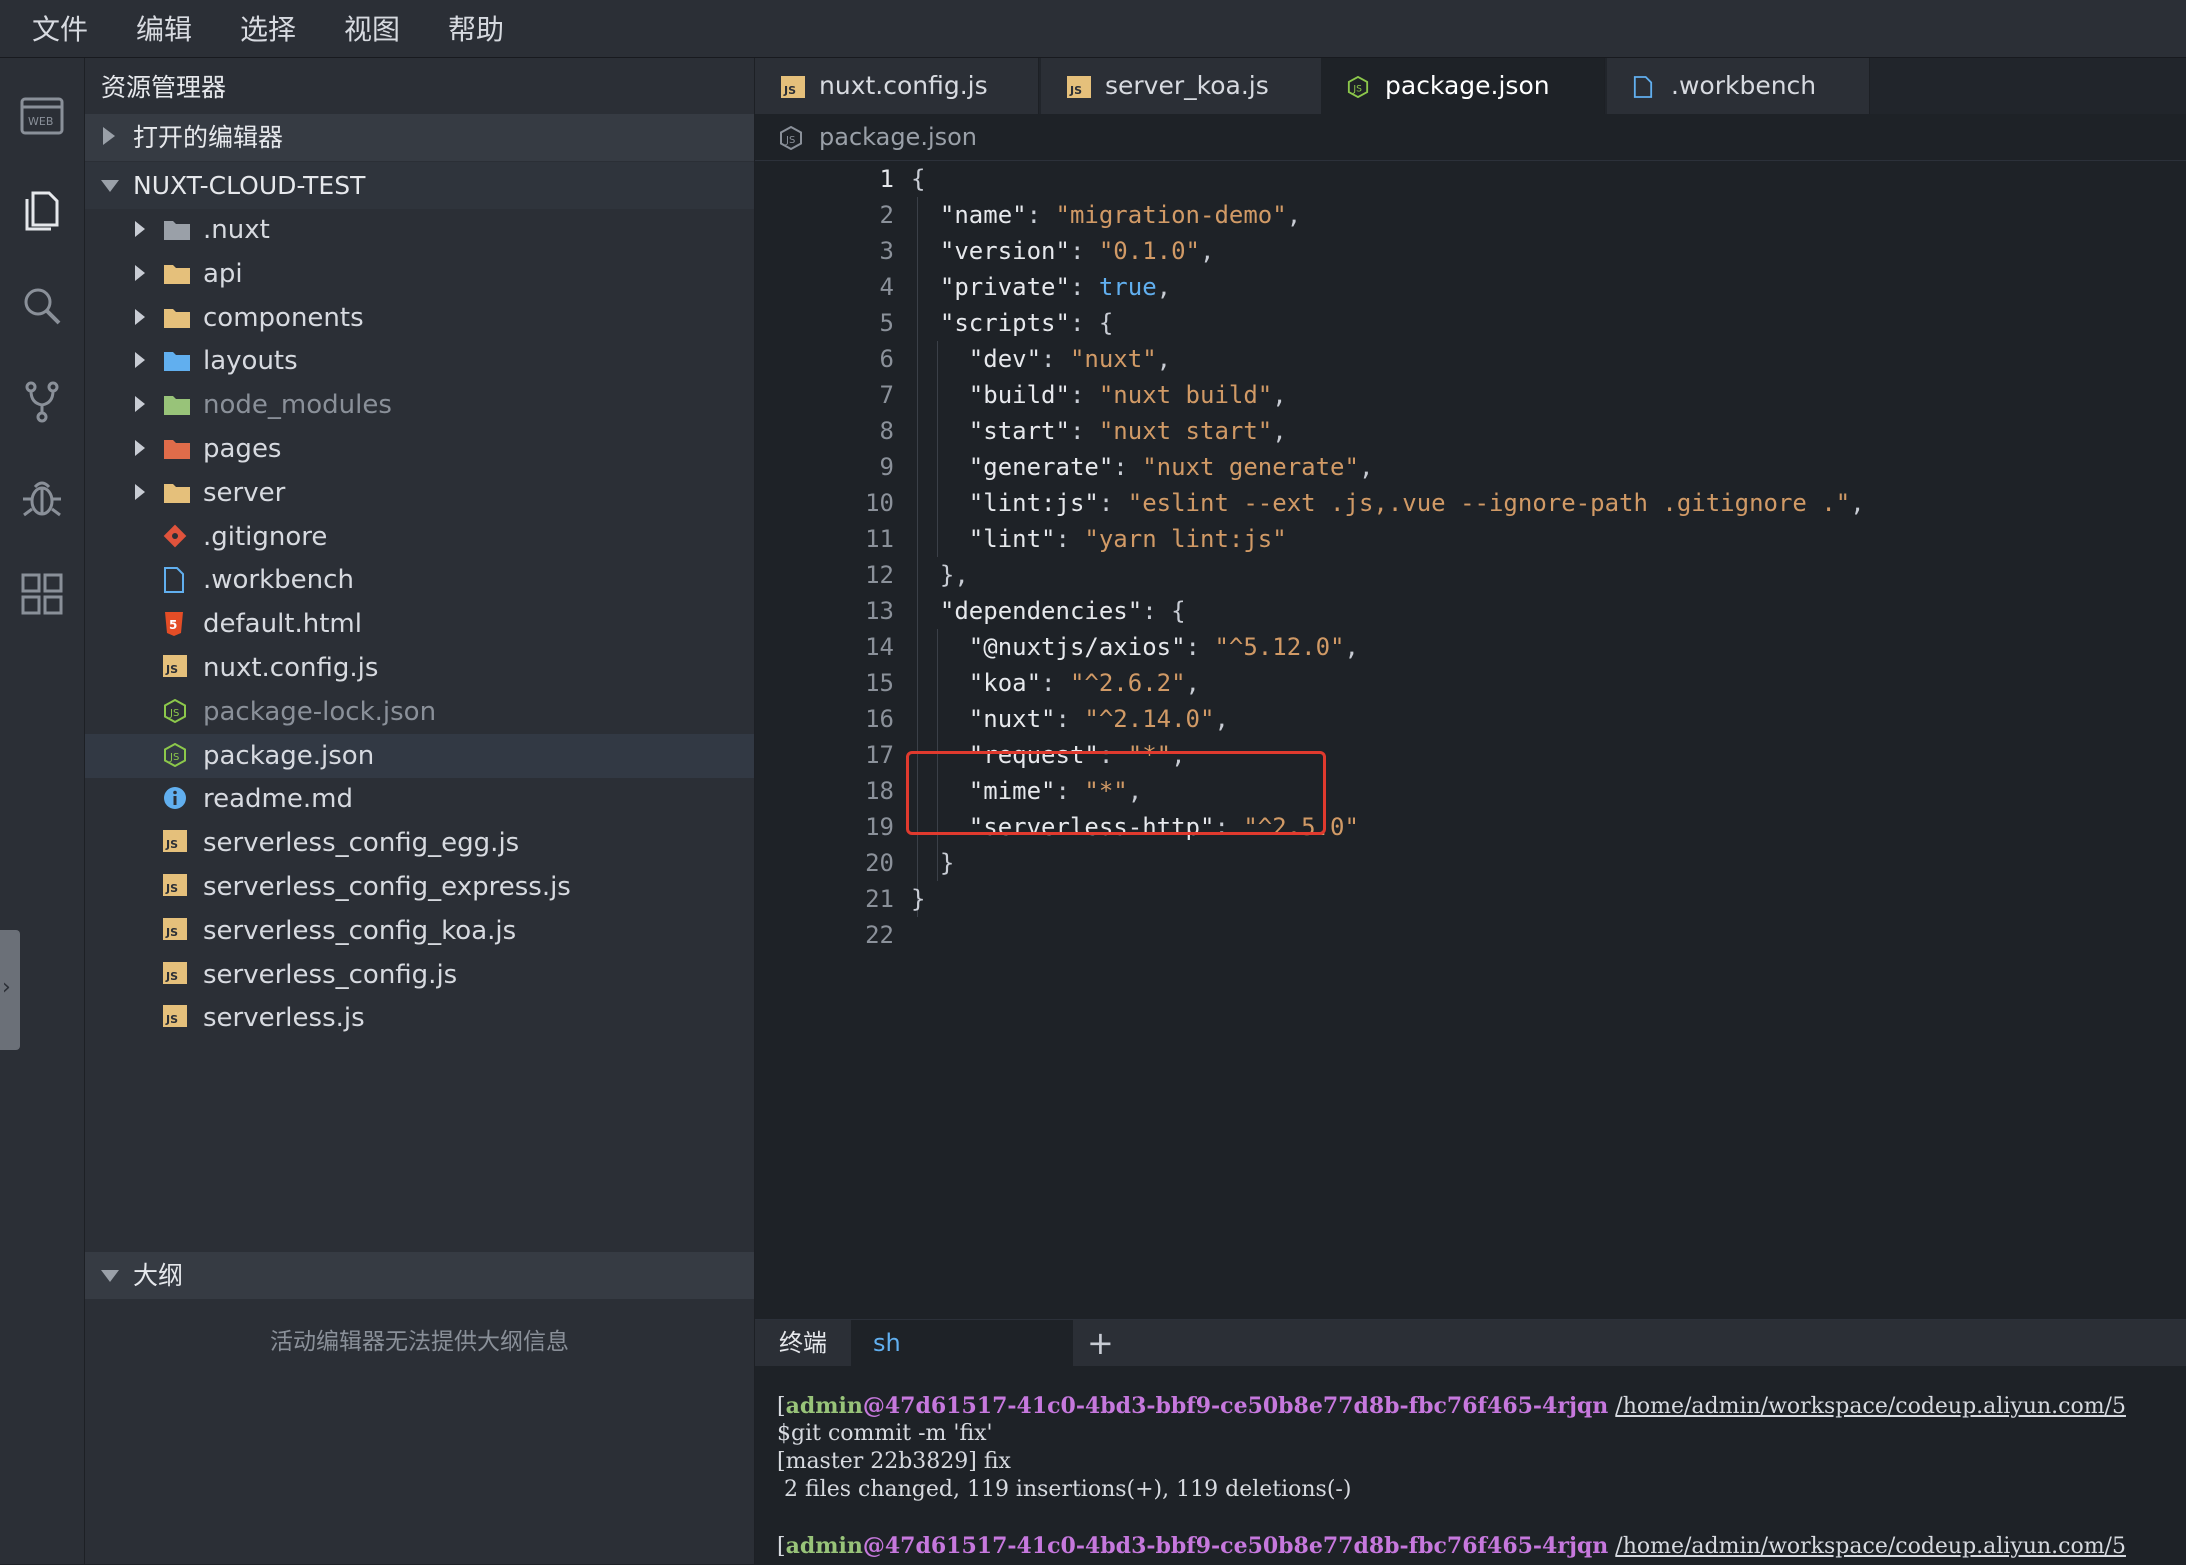 The width and height of the screenshot is (2186, 1565). Describe the element at coordinates (1142, 467) in the screenshot. I see `code-text: "generate": "nuxt generate",` at that location.